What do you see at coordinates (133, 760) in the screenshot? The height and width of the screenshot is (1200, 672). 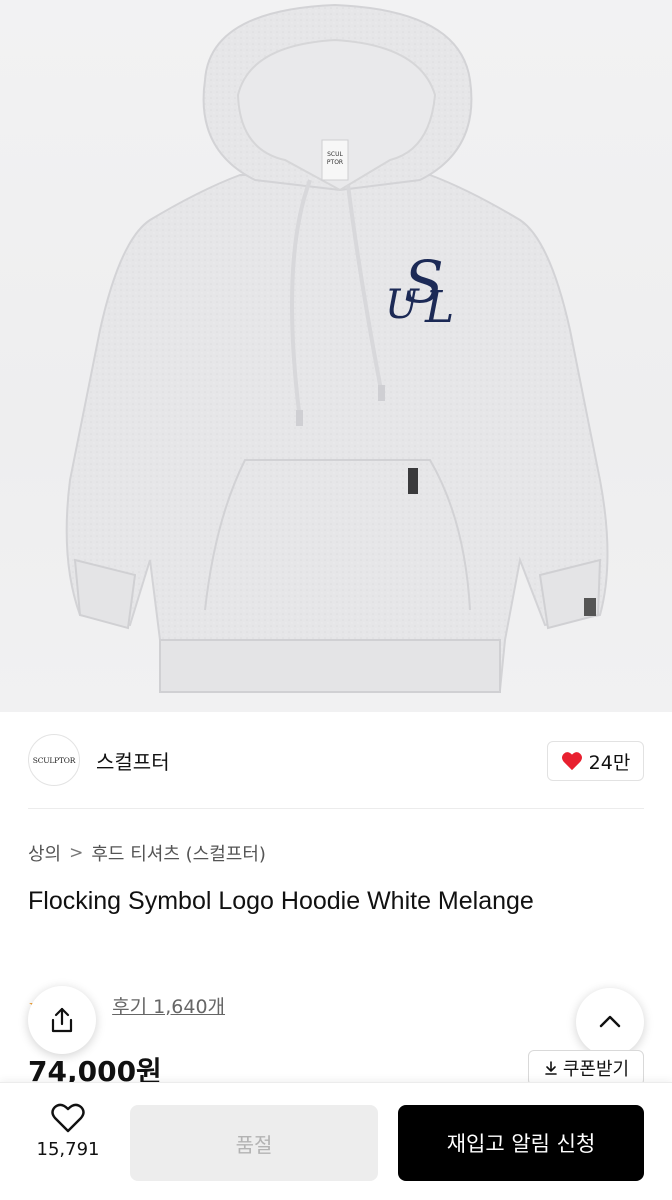 I see `brand-name: 스컬프터` at bounding box center [133, 760].